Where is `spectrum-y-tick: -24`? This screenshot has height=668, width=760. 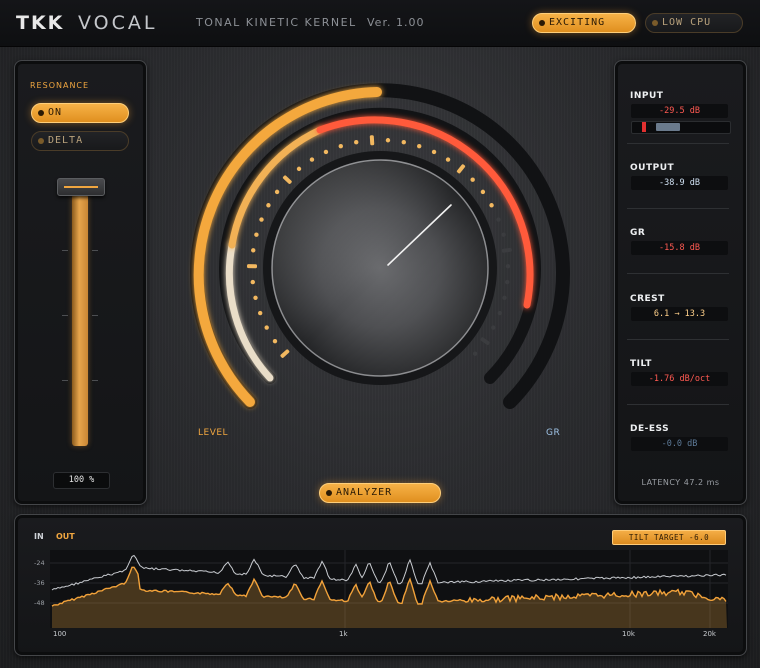 spectrum-y-tick: -24 is located at coordinates (39, 563).